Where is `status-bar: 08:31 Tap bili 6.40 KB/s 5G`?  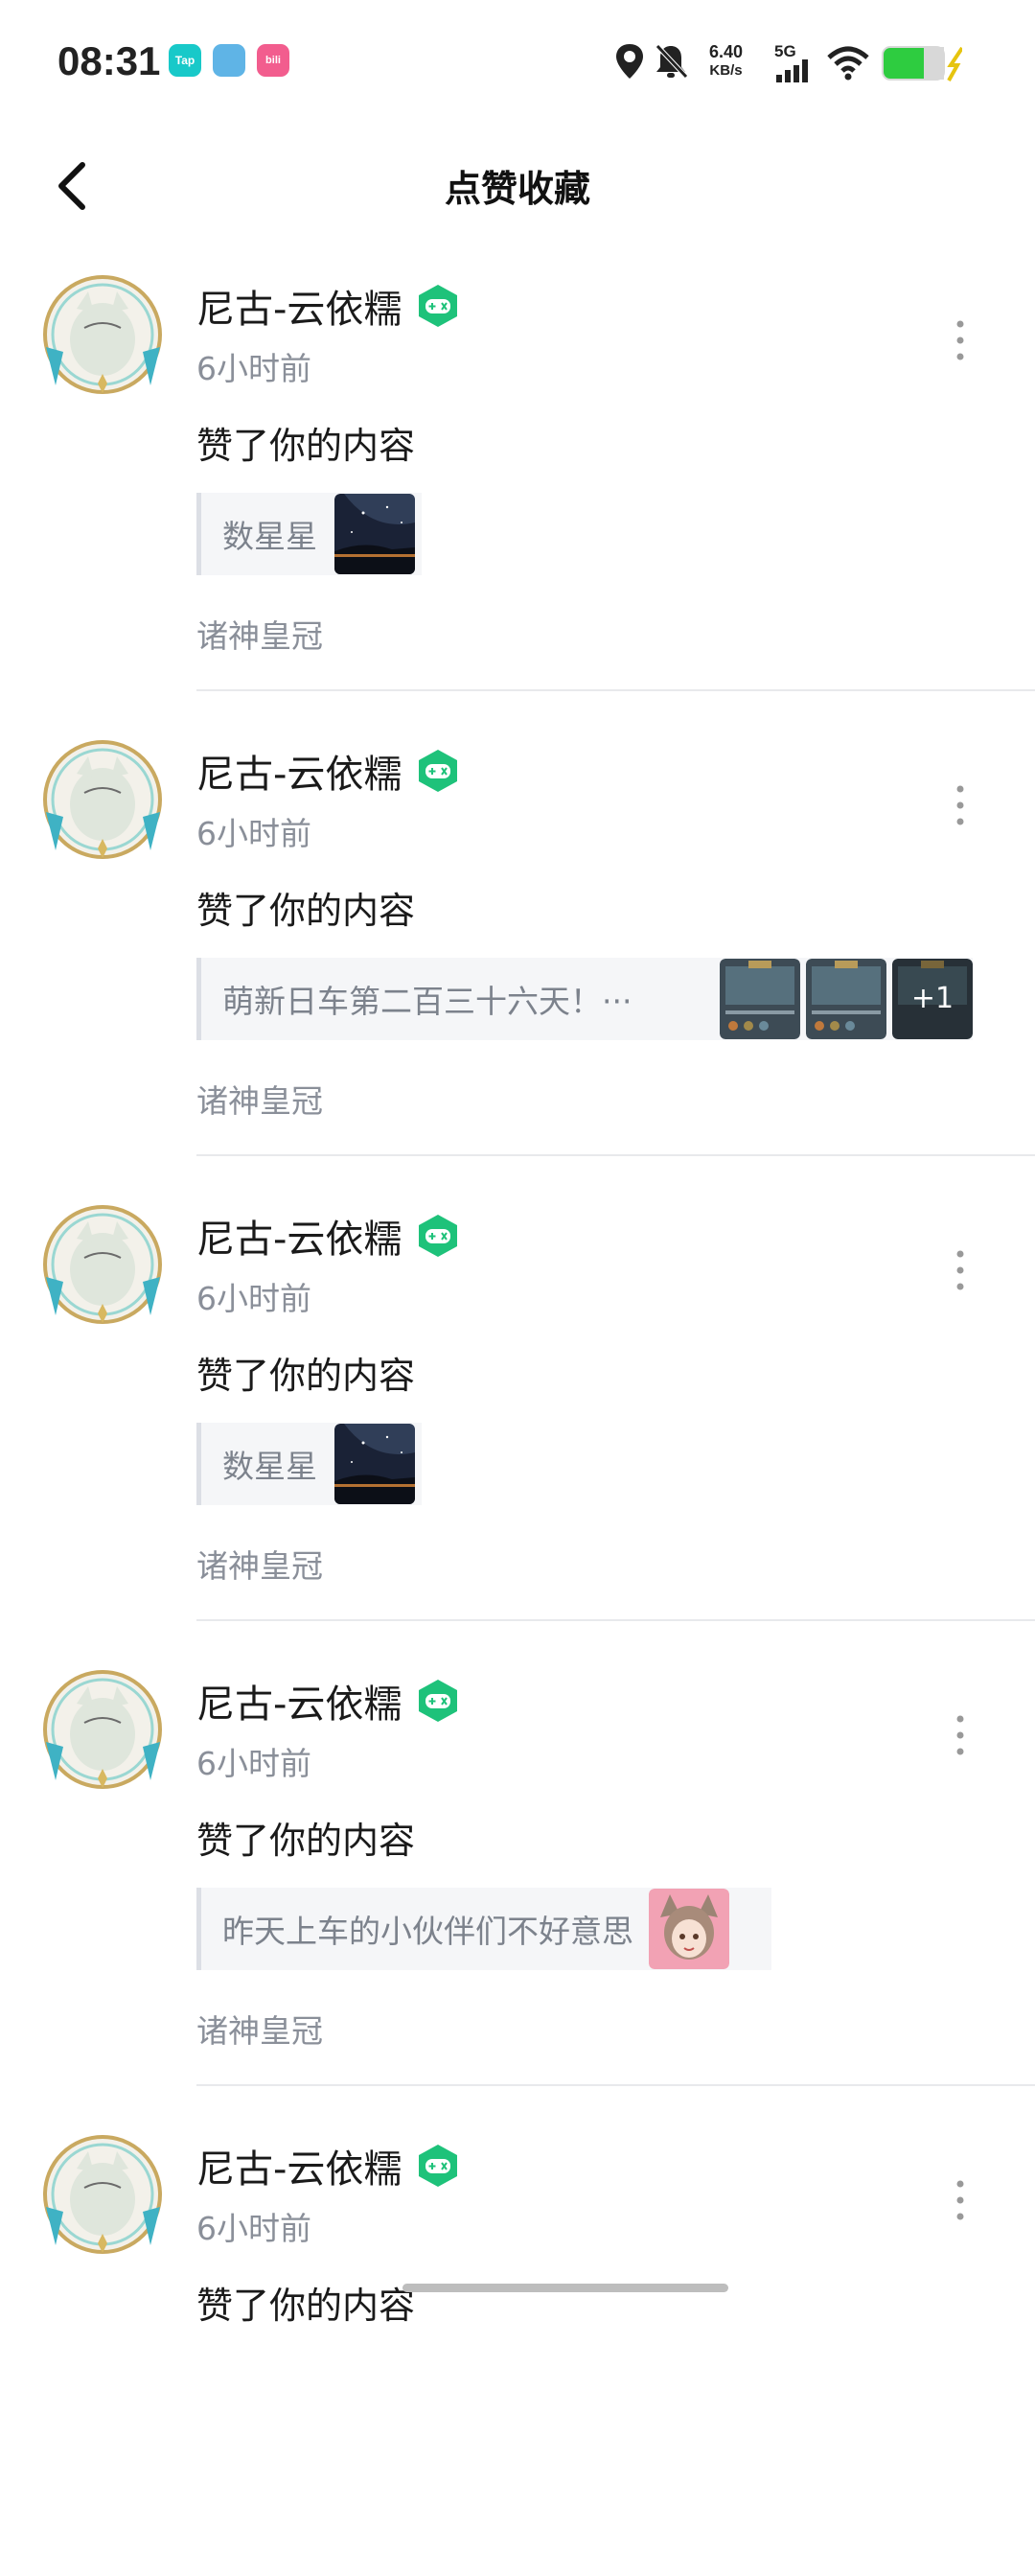
status-bar: 08:31 Tap bili 6.40 KB/s 5G is located at coordinates (517, 62).